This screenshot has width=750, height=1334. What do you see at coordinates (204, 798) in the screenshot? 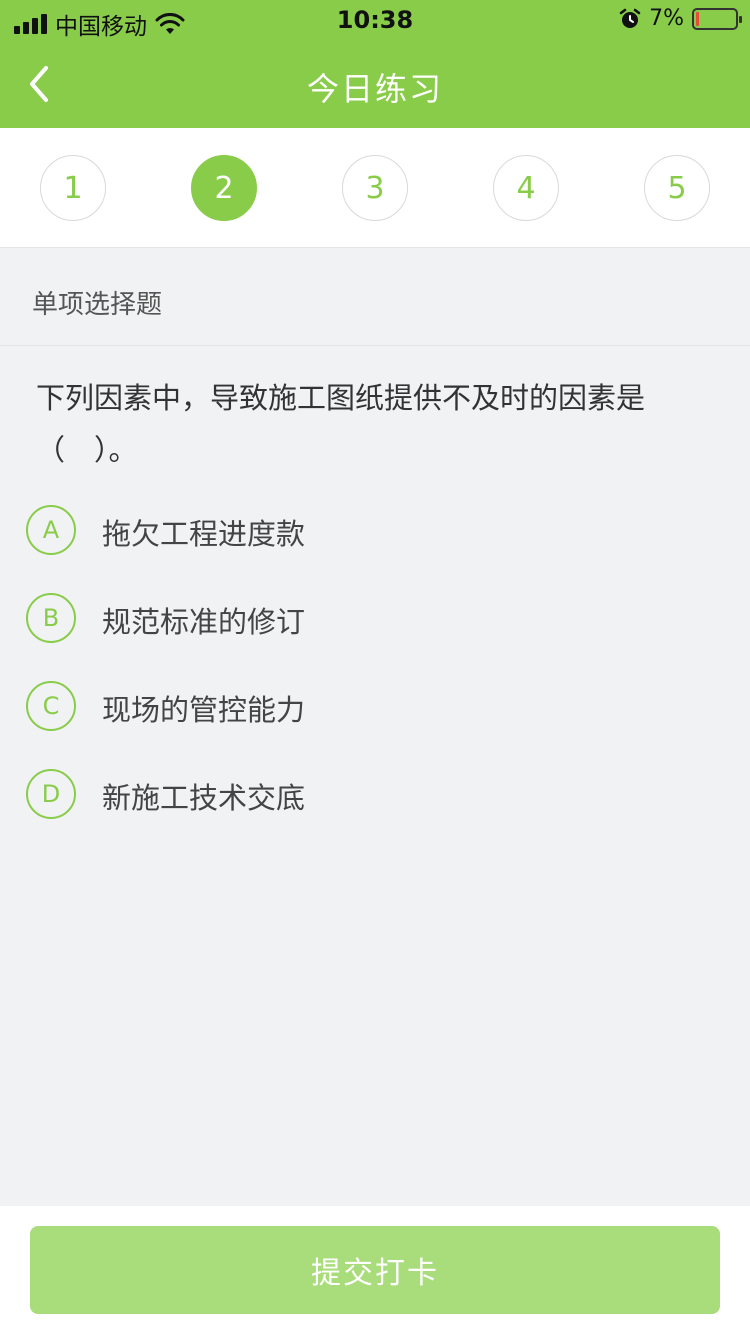
I see `option-text: 新施工技术交底` at bounding box center [204, 798].